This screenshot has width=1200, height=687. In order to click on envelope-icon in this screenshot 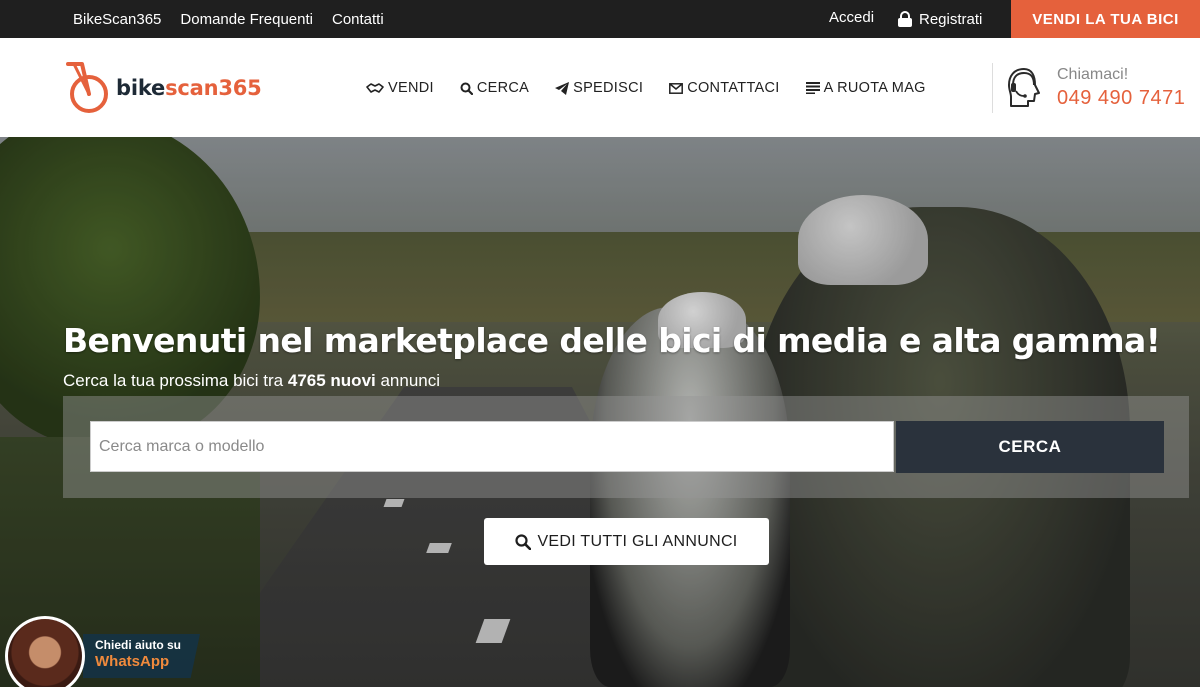, I will do `click(676, 88)`.